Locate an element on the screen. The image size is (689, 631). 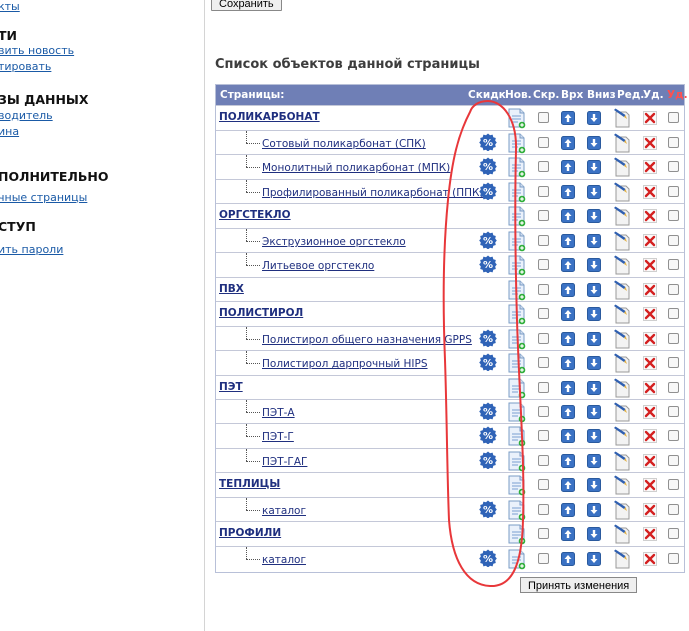
sidebar-link: ить пароли is located at coordinates (31, 249).